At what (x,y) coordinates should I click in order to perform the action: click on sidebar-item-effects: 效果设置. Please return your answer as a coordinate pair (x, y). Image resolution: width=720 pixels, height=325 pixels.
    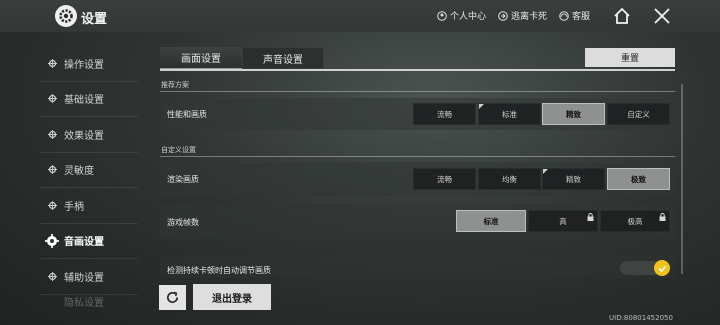
    Looking at the image, I should click on (89, 135).